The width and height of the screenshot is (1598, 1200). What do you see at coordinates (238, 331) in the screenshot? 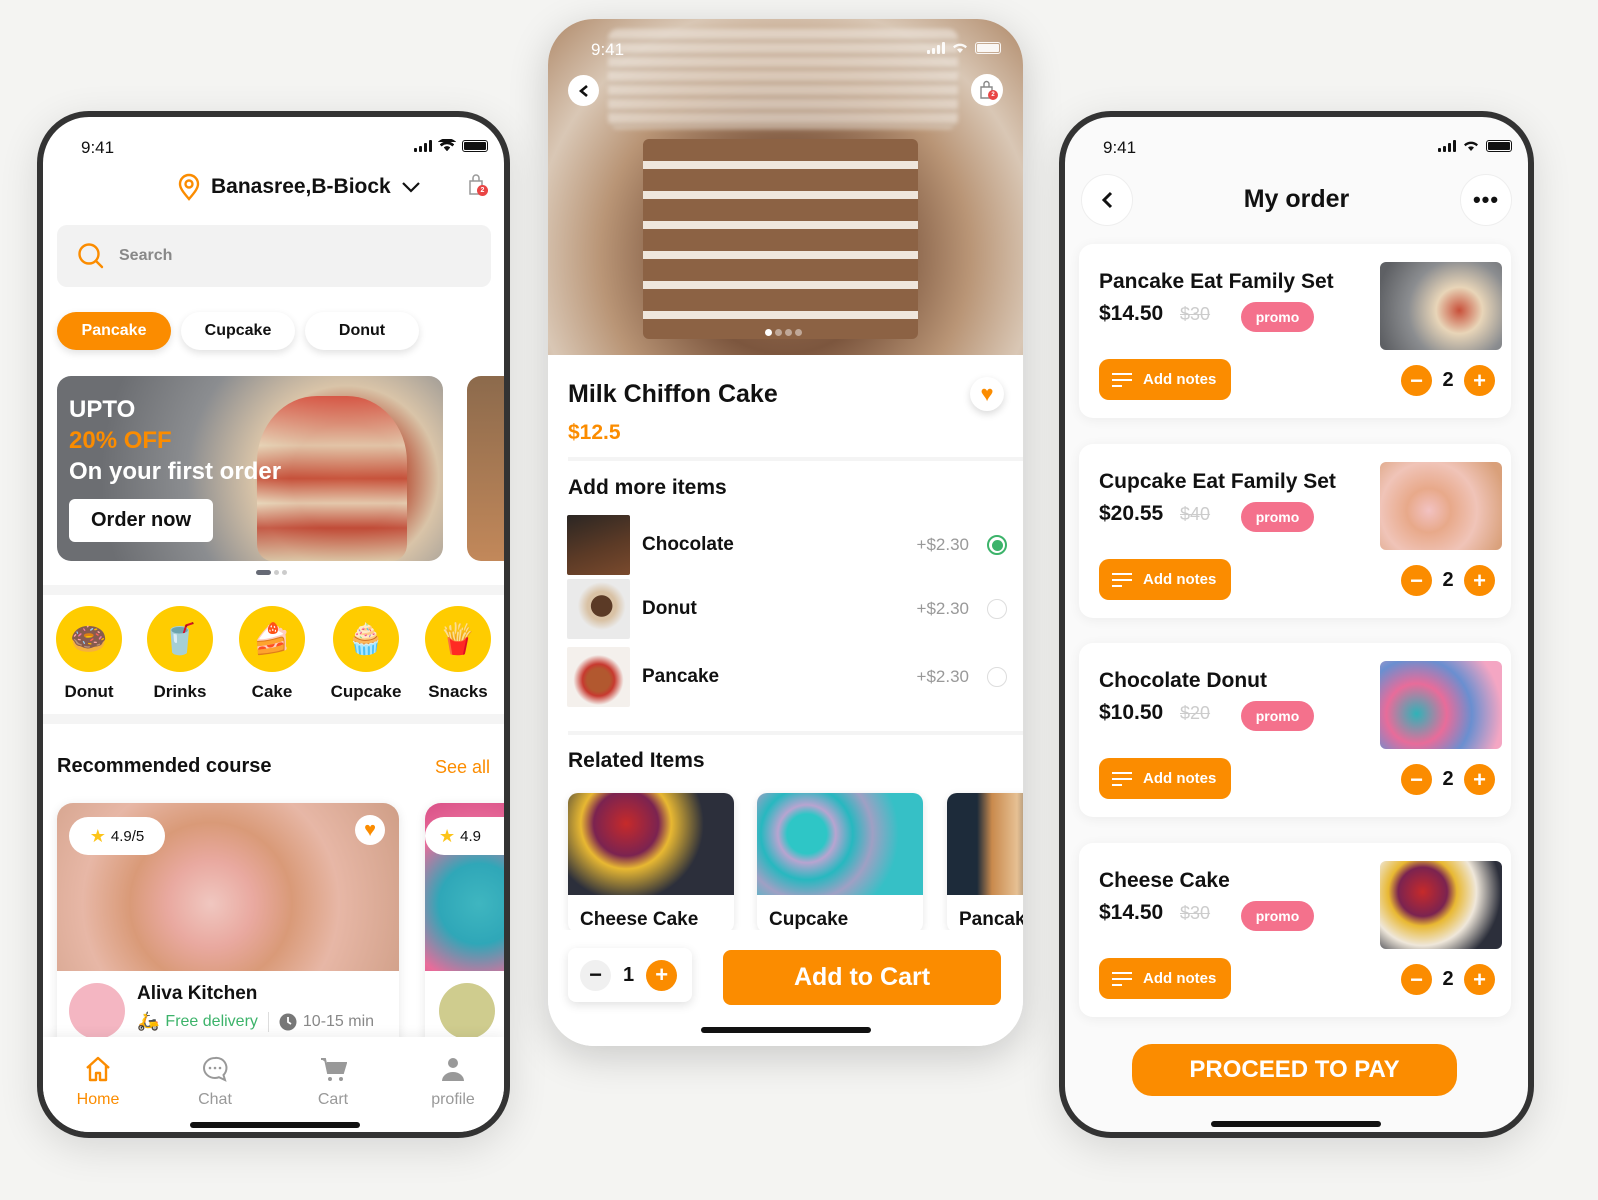
I see `chip-cupcake: Cupcake` at bounding box center [238, 331].